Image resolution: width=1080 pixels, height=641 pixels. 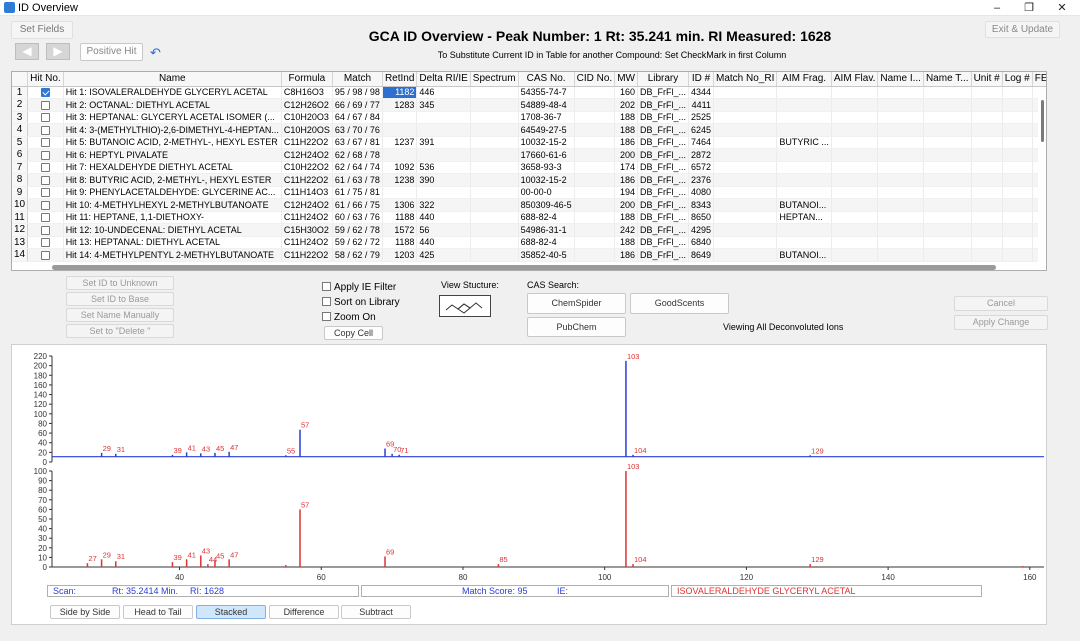 What do you see at coordinates (546, 167) in the screenshot?
I see `table-cell-cas: 3658-93-3` at bounding box center [546, 167].